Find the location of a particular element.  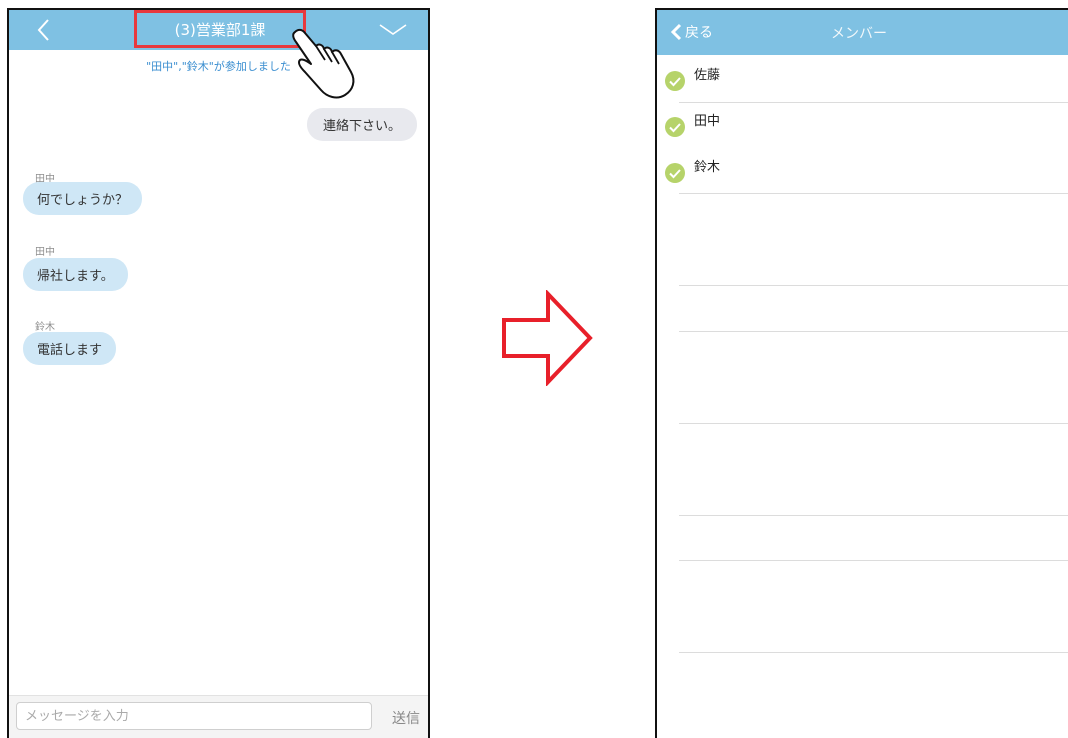

incoming-message-bubble: 帰社します。 is located at coordinates (75, 274).